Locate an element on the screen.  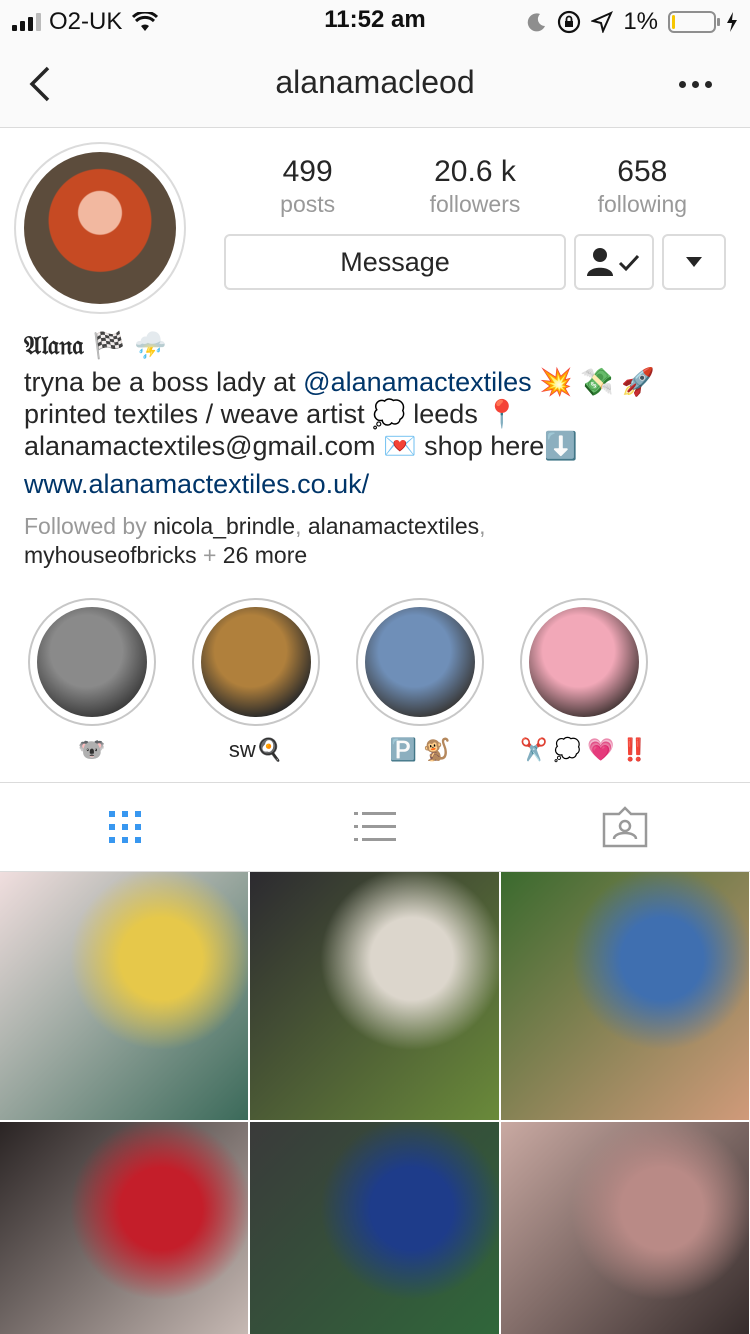
highlight-1: 🐨 is located at coordinates (92, 682).